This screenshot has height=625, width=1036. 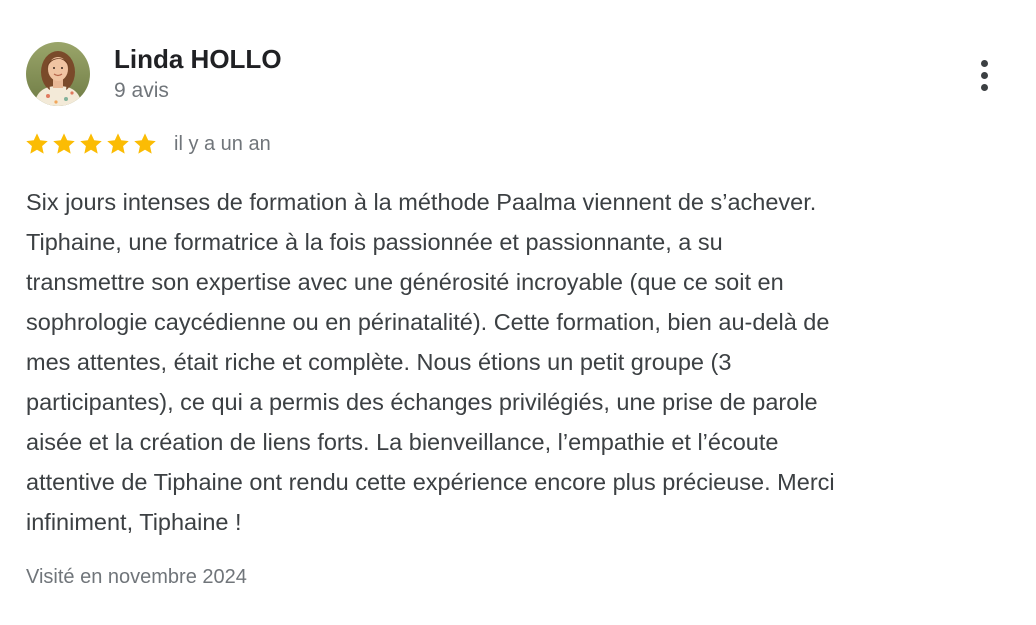 I want to click on user-photo-avatar-icon, so click(x=58, y=74).